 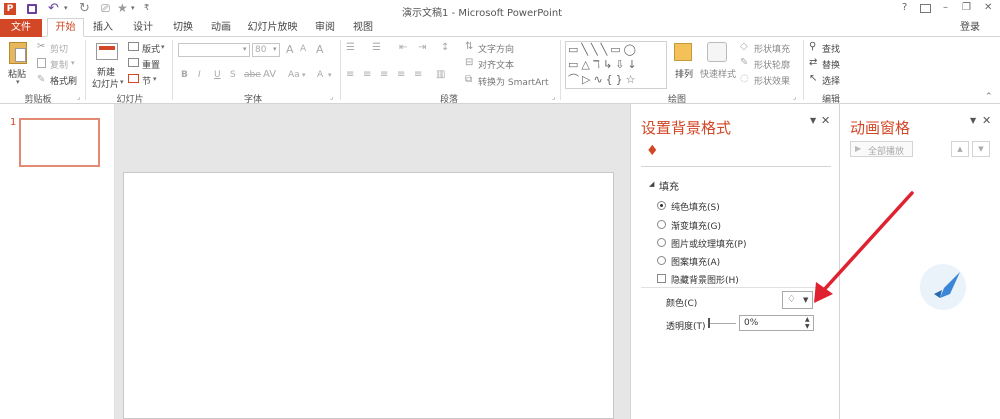 What do you see at coordinates (445, 47) in the screenshot?
I see `line-spacing-icon: ↕` at bounding box center [445, 47].